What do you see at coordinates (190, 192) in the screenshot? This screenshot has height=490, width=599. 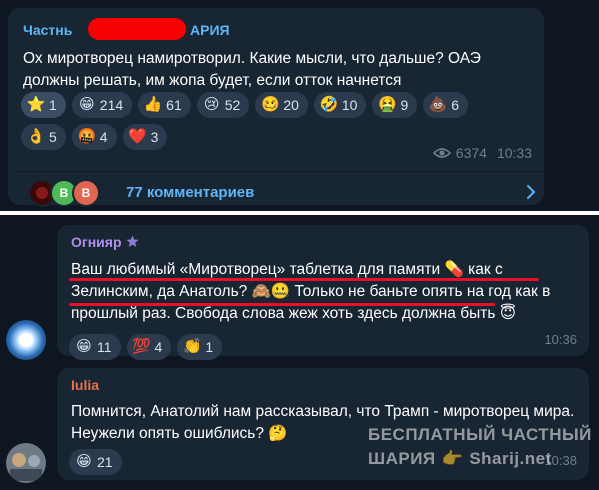 I see `comments-count-label: 77 комментариев` at bounding box center [190, 192].